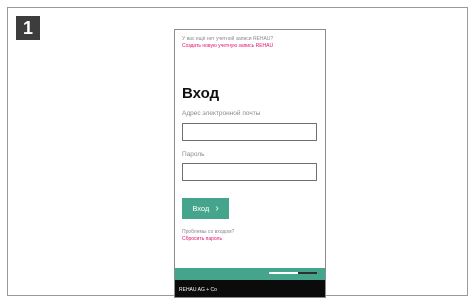 The image size is (471, 299). Describe the element at coordinates (193, 154) in the screenshot. I see `password-label: Пароль` at that location.